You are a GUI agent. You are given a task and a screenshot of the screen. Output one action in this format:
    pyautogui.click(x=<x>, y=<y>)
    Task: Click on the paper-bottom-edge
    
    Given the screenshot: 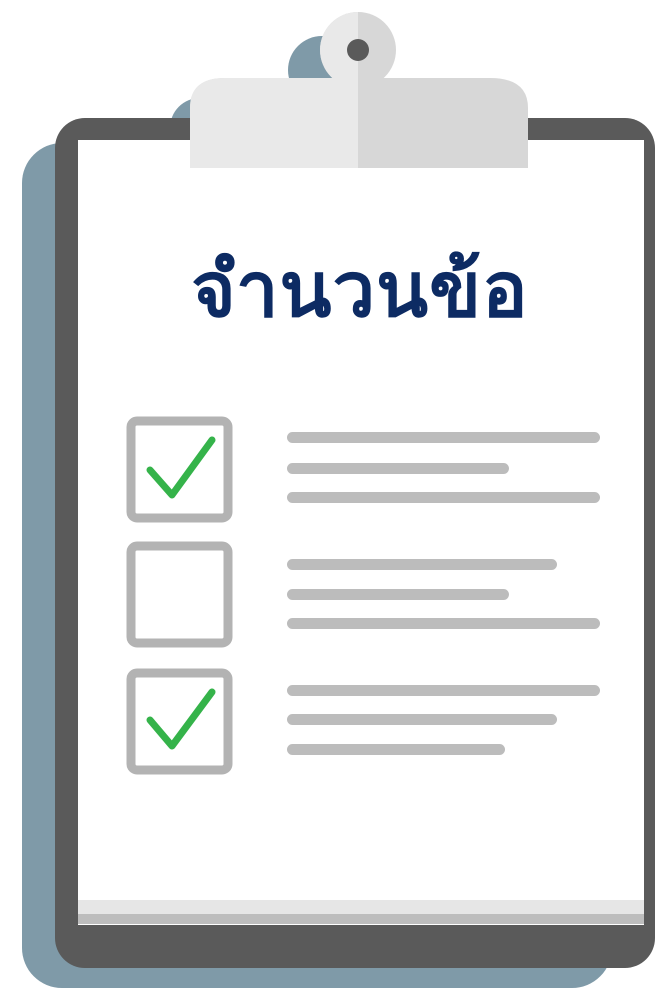 What is the action you would take?
    pyautogui.click(x=361, y=907)
    